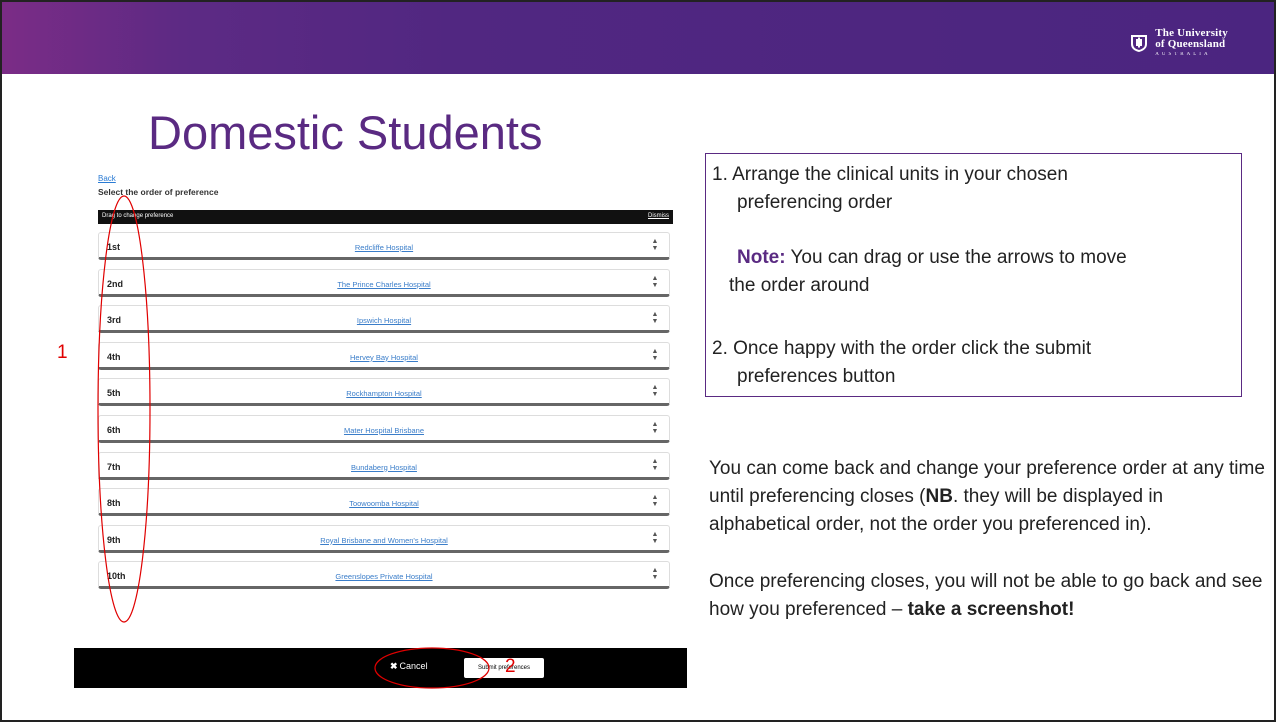  I want to click on screenshot-reminder: take a screenshot!, so click(991, 609).